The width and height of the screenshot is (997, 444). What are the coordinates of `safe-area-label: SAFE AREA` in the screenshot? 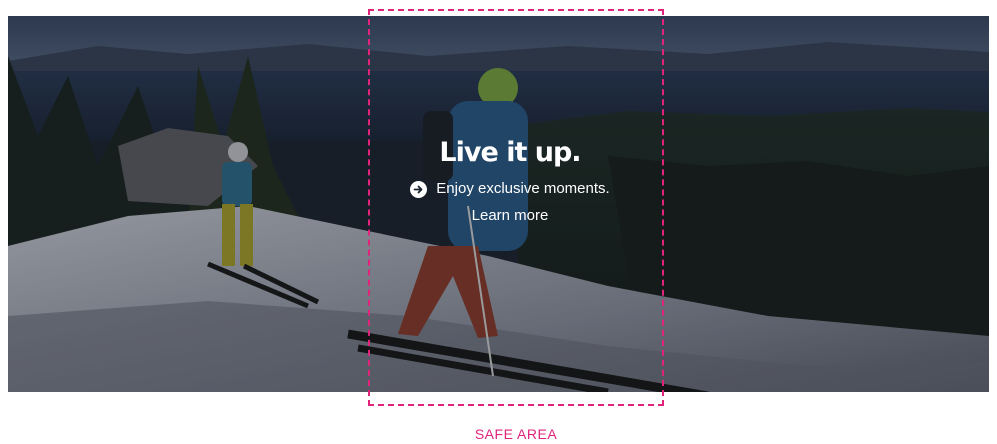 It's located at (516, 434).